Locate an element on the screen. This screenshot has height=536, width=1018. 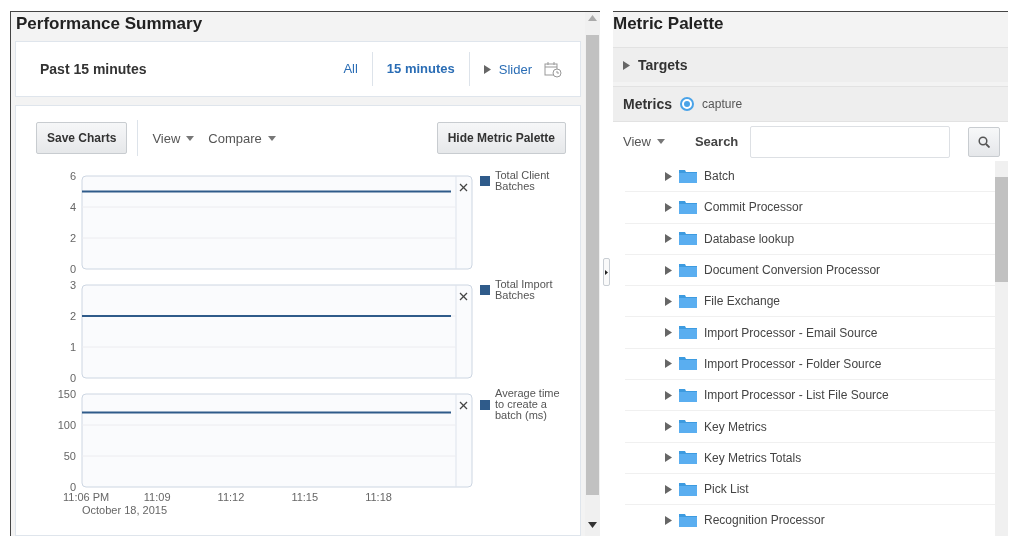
x-tick-label: 11:15 is located at coordinates (305, 497).